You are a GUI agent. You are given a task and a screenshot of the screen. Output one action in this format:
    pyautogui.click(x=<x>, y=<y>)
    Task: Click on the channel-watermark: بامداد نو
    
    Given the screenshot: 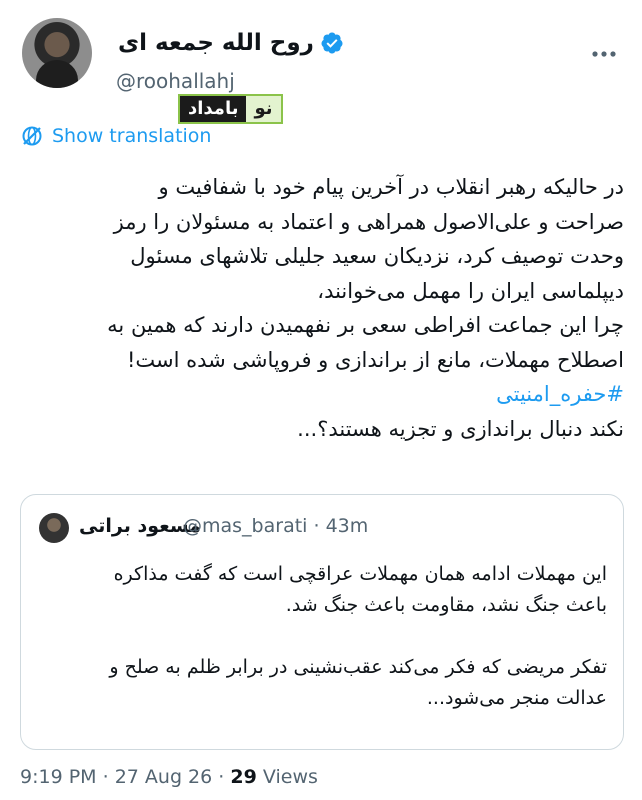 What is the action you would take?
    pyautogui.click(x=230, y=109)
    